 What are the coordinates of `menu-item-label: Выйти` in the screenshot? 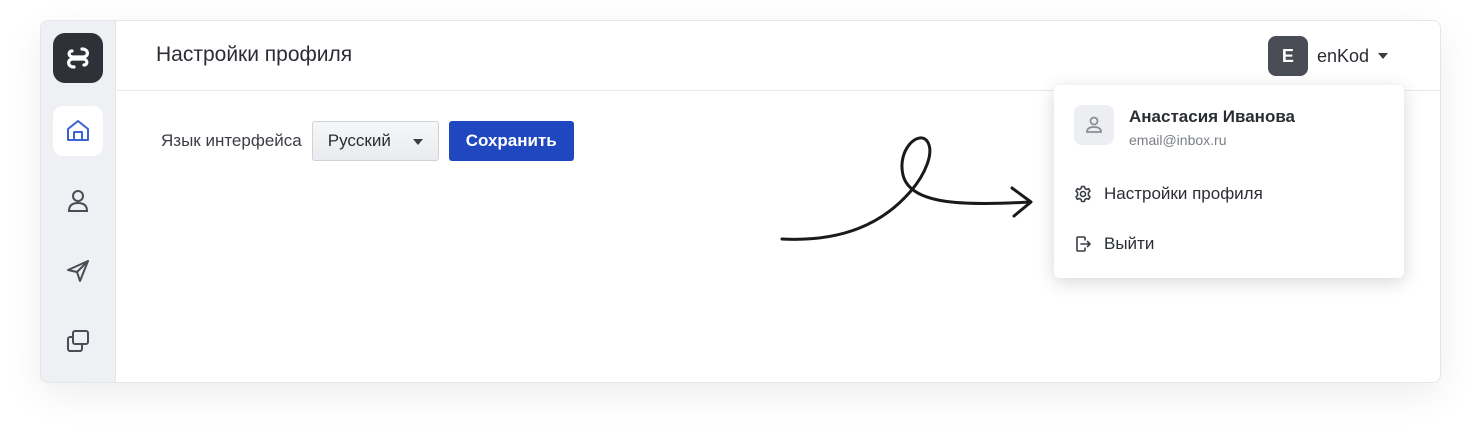 It's located at (1129, 243).